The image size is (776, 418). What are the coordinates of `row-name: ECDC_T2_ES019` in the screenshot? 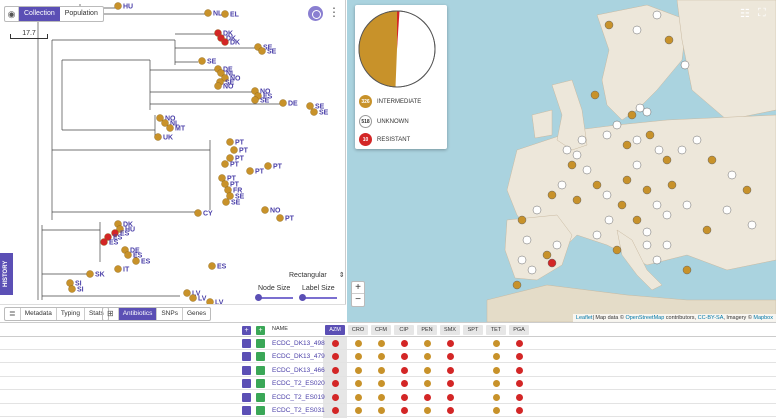 It's located at (298, 397).